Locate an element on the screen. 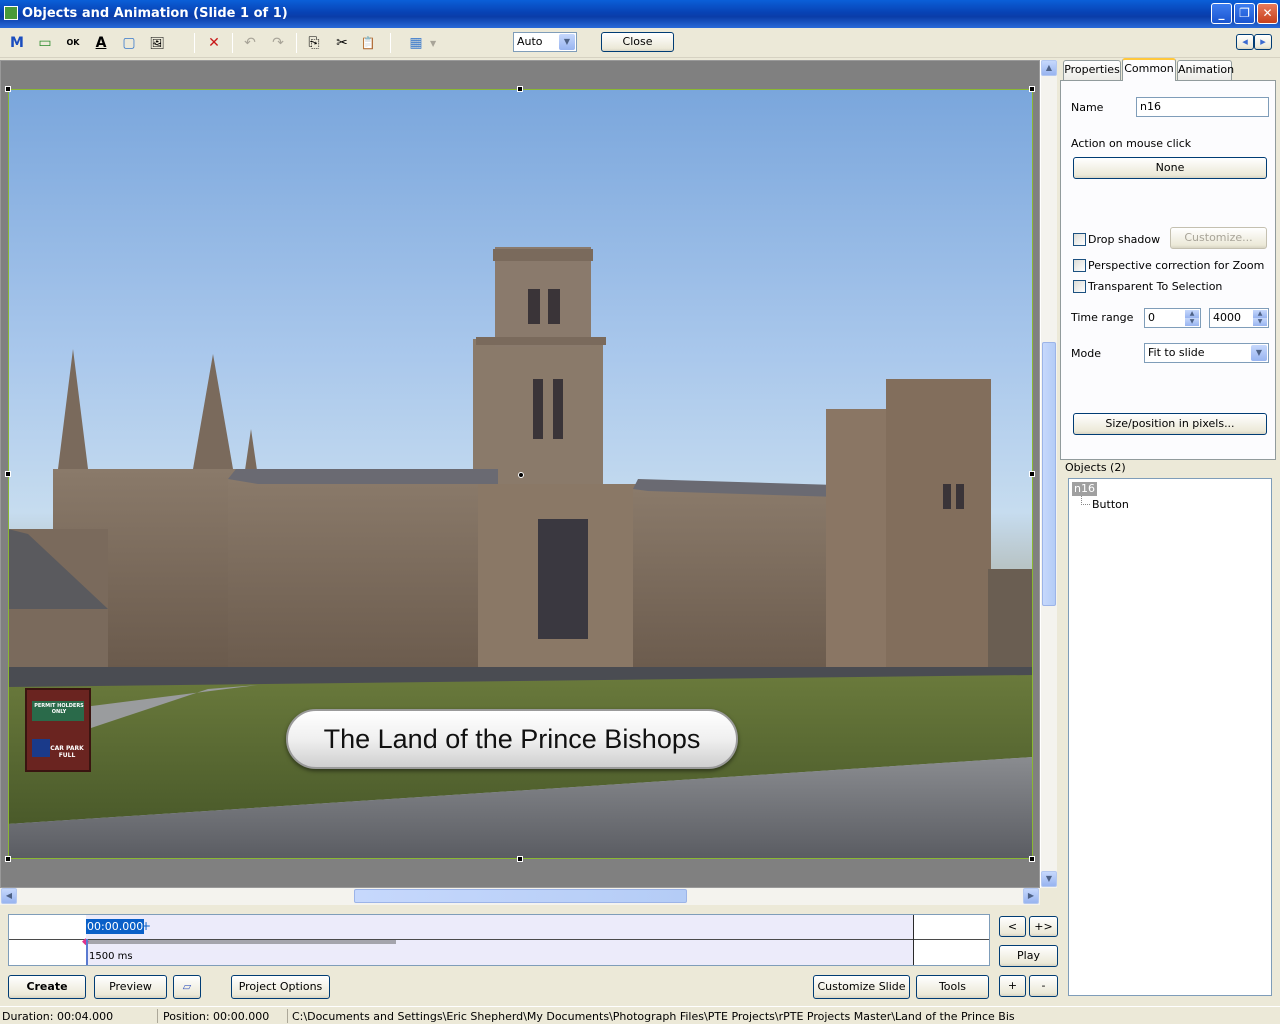 This screenshot has width=1280, height=1024. minimize-button: _ is located at coordinates (1221, 13).